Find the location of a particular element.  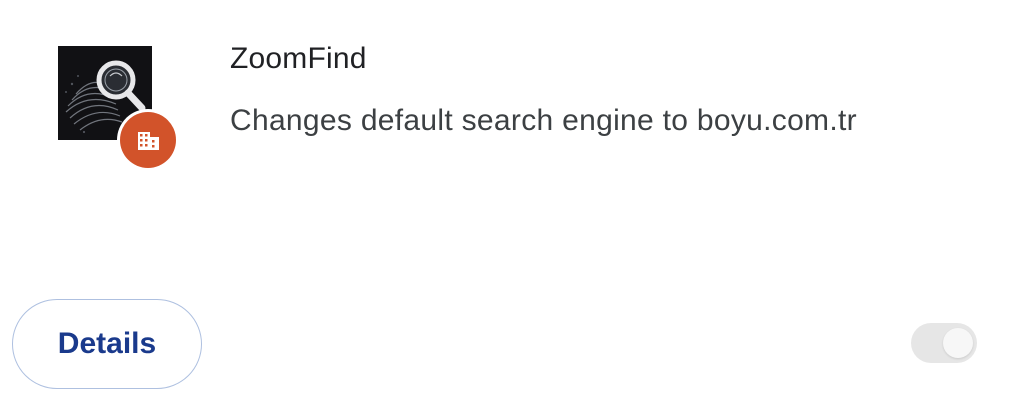

enterprise-building-icon is located at coordinates (148, 140).